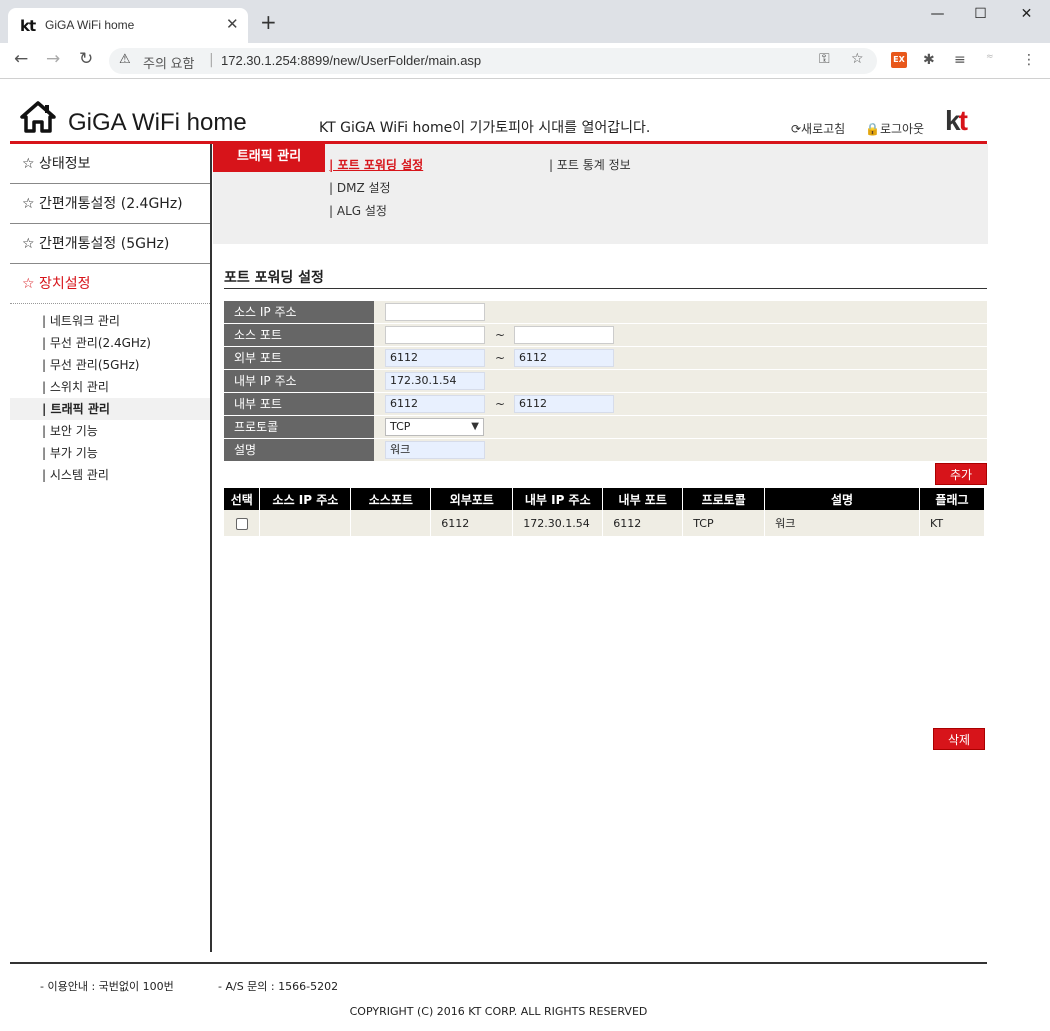  I want to click on external-port-label: 외부 포트, so click(299, 358).